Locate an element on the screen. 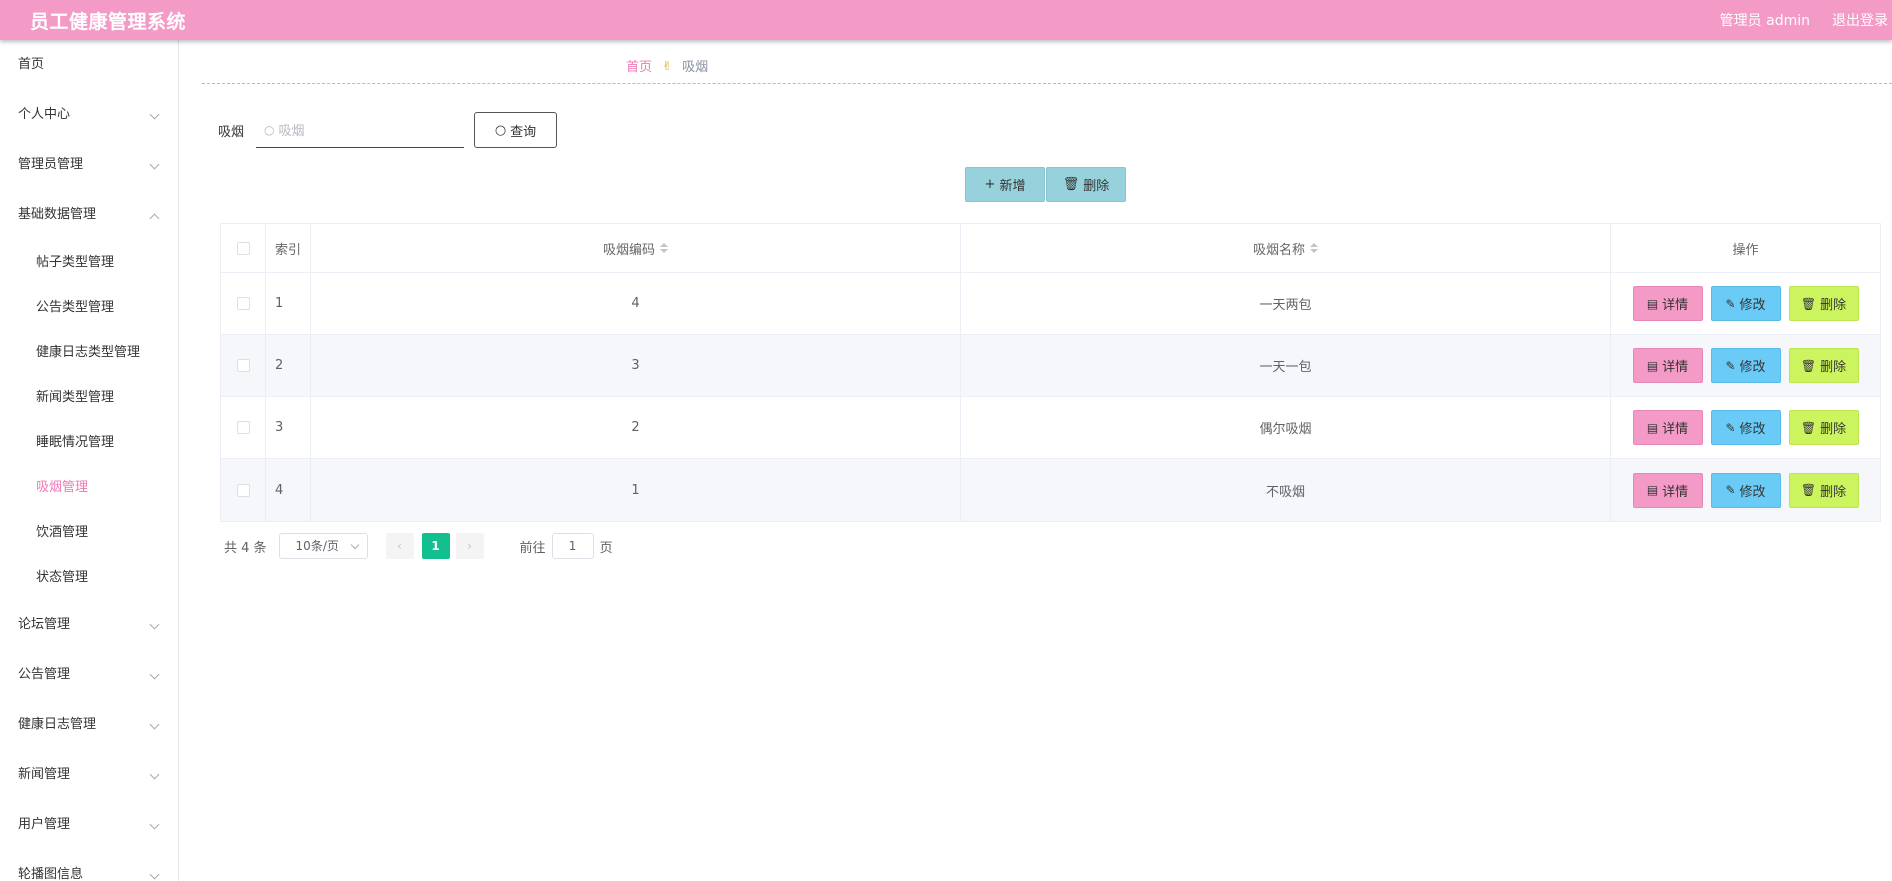 The width and height of the screenshot is (1892, 881). chevron-right-icon: › is located at coordinates (469, 546).